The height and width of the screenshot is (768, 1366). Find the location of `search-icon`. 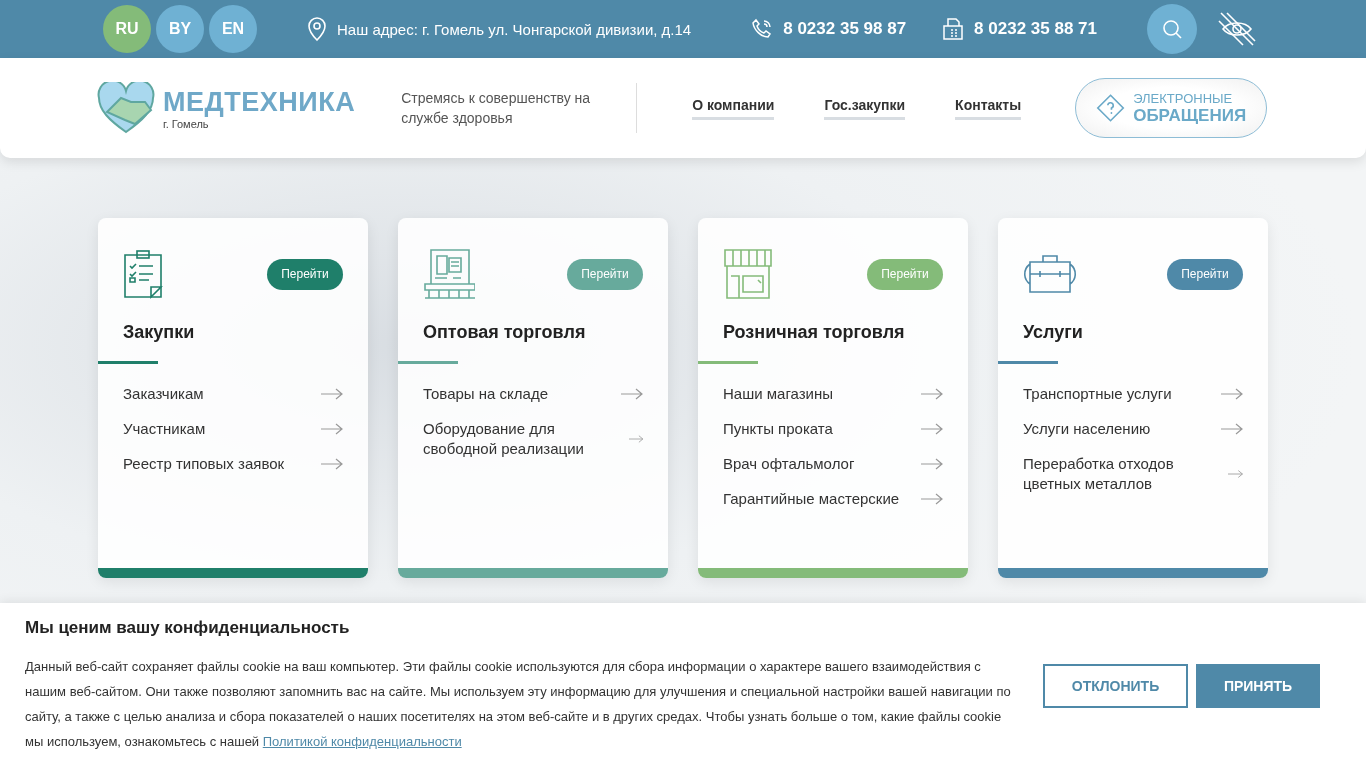

search-icon is located at coordinates (1172, 29).